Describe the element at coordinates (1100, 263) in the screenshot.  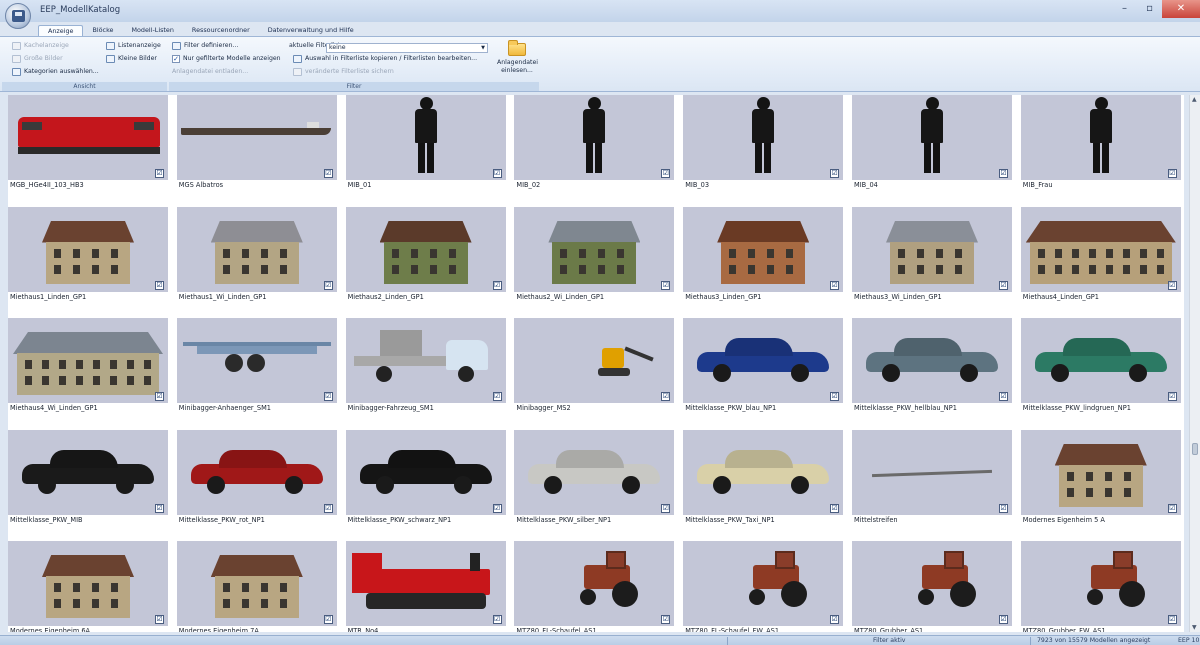
I see `model-tile: ☑ Miethaus4_Linden_GP1` at that location.